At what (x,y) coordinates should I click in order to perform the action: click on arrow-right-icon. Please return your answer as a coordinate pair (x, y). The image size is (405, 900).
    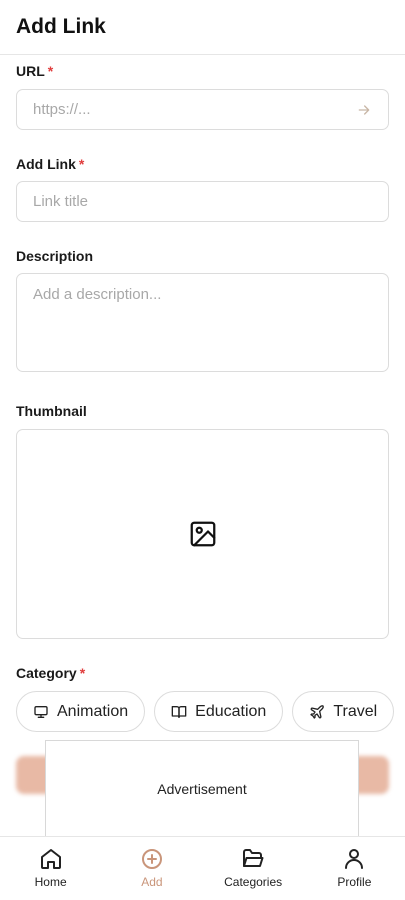
    Looking at the image, I should click on (364, 110).